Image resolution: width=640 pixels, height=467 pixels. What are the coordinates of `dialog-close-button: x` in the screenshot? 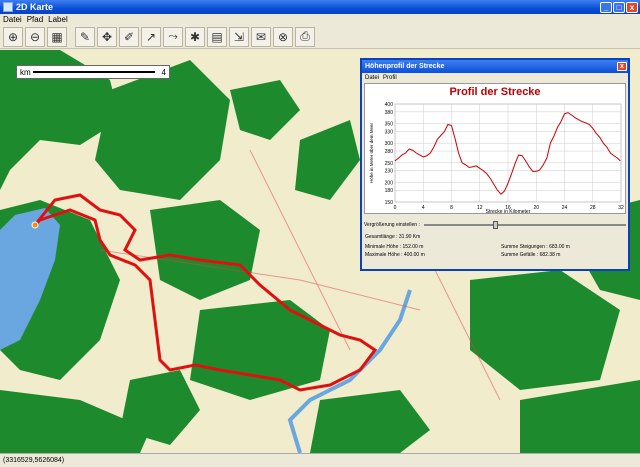 It's located at (622, 66).